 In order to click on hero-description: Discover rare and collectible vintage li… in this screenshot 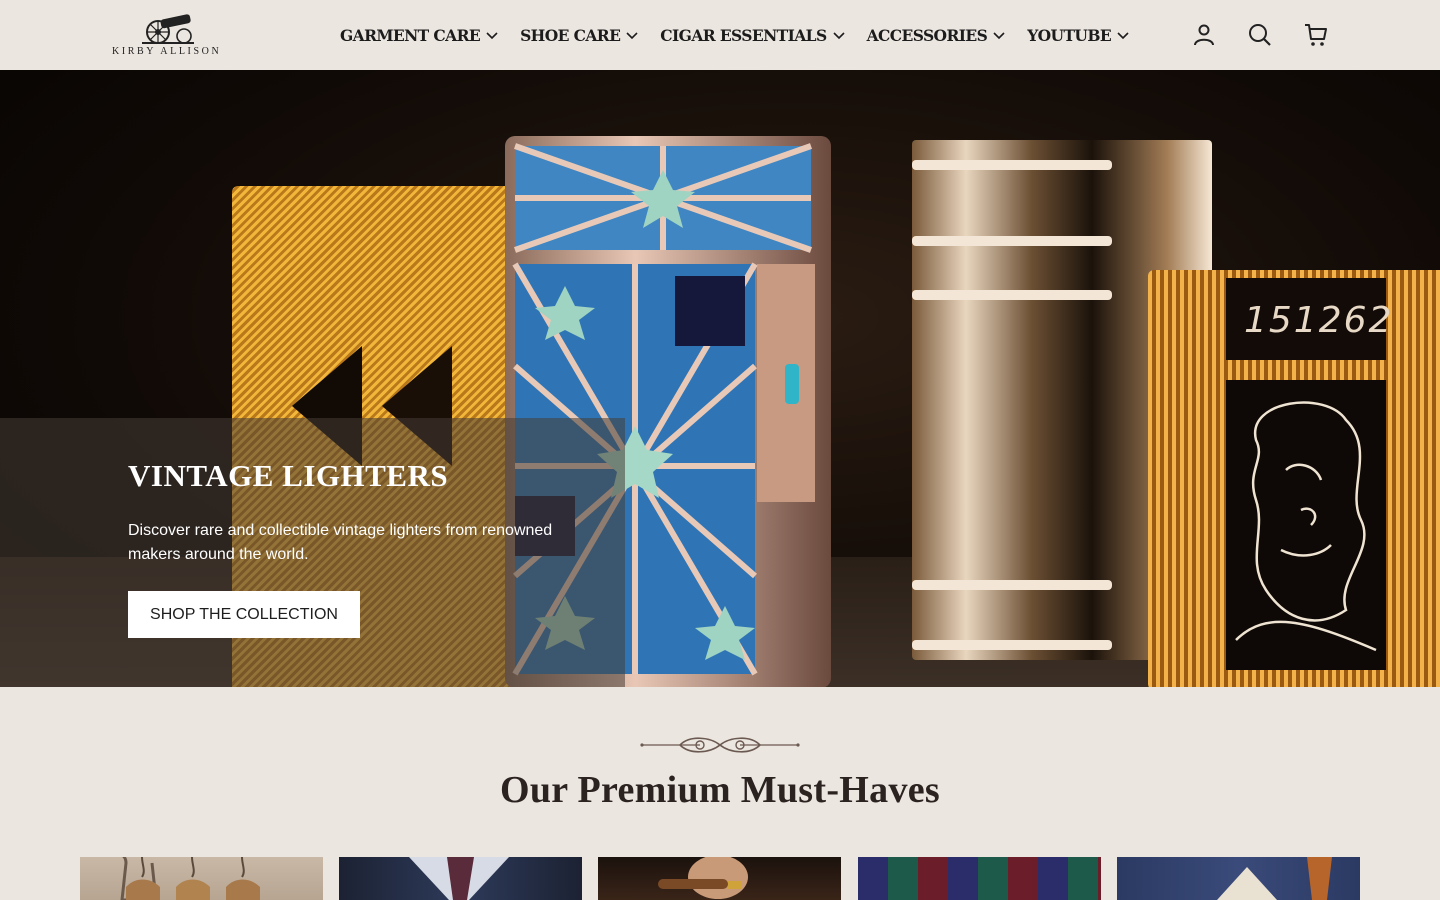, I will do `click(340, 542)`.